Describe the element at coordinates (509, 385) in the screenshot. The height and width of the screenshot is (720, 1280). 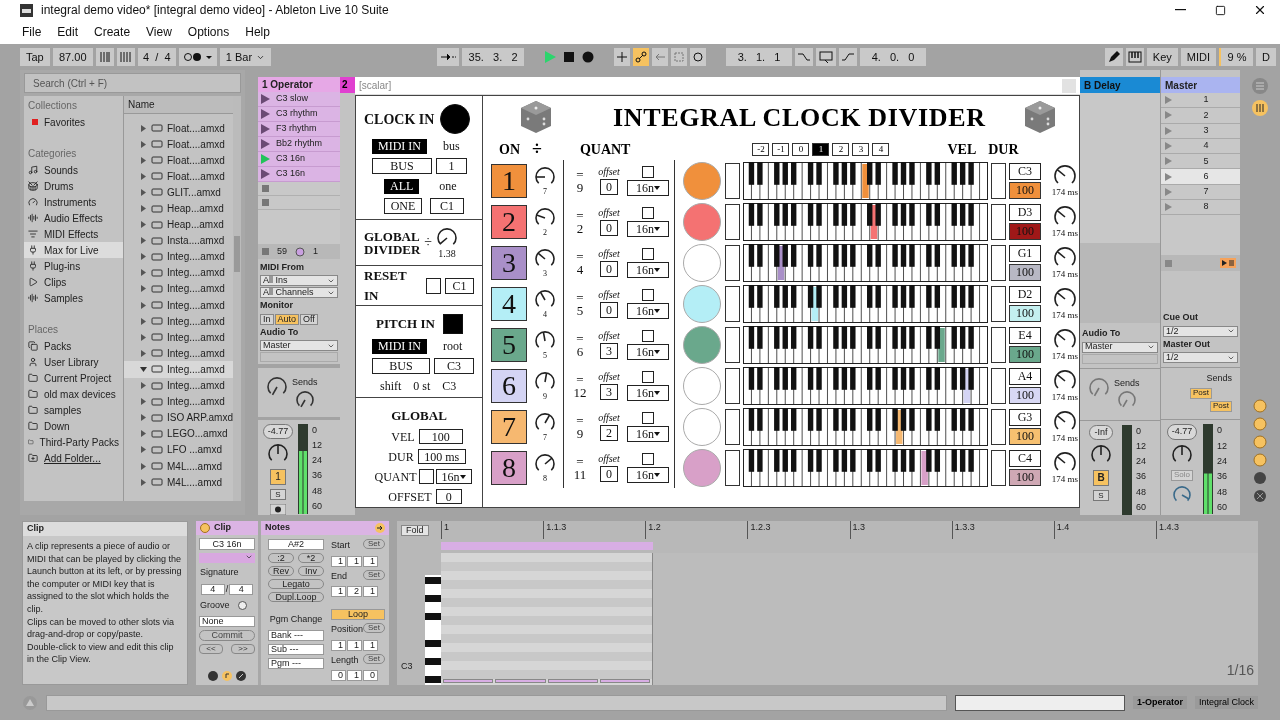
I see `channel-toggle: 6` at that location.